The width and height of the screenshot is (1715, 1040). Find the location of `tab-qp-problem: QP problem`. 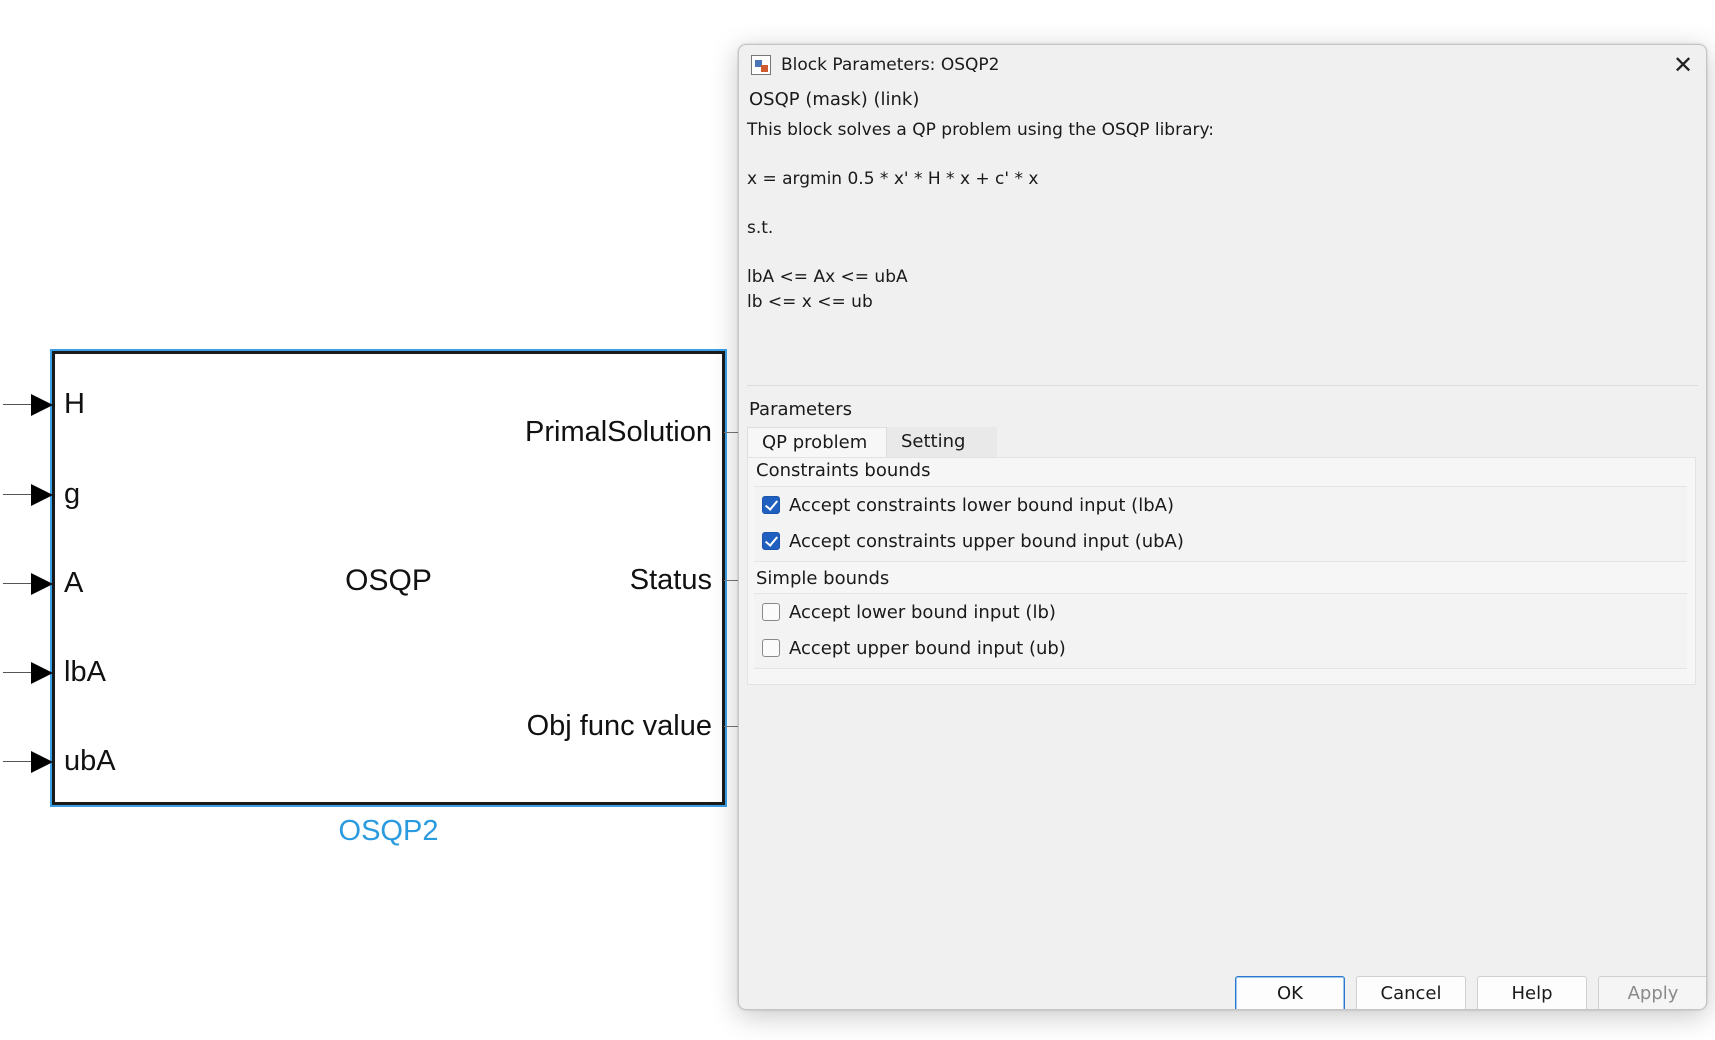

tab-qp-problem: QP problem is located at coordinates (817, 442).